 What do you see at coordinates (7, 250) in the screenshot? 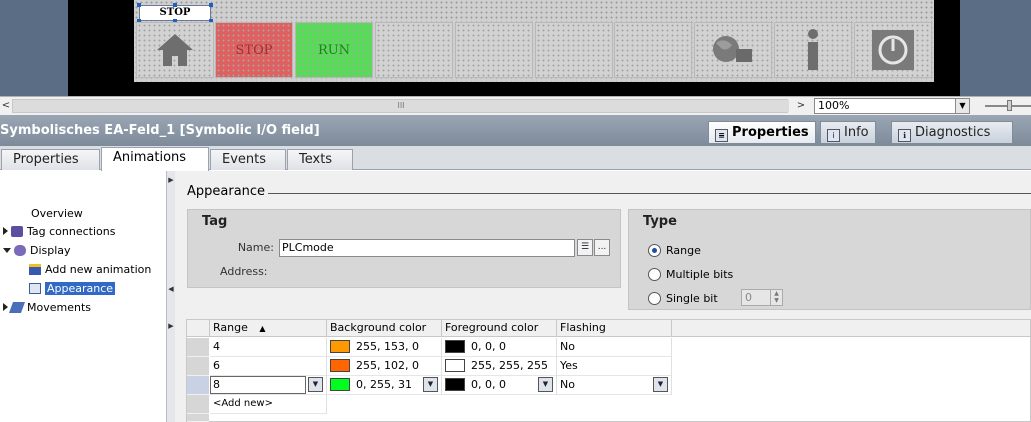
I see `collapse-arrow-icon` at bounding box center [7, 250].